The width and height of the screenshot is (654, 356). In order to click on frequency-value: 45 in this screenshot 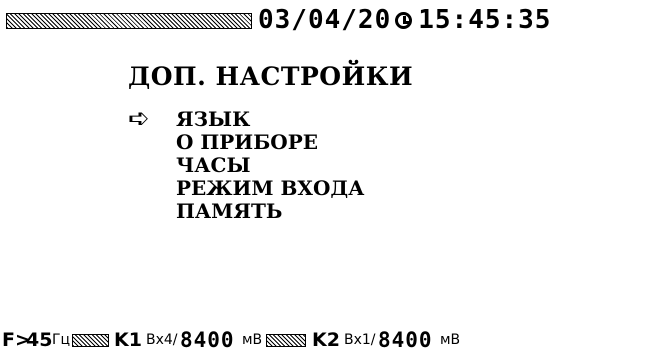, I will do `click(39, 340)`.